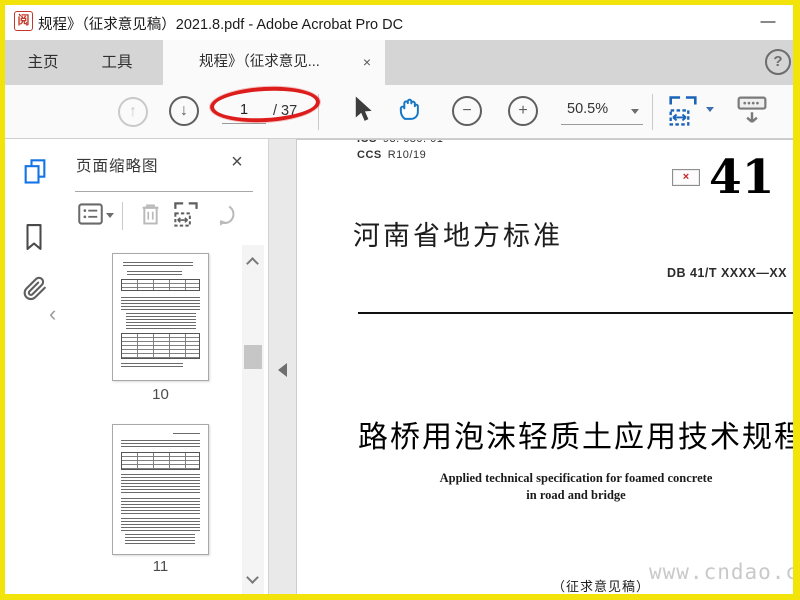 This screenshot has height=600, width=800. Describe the element at coordinates (34, 239) in the screenshot. I see `bookmarks-icon` at that location.